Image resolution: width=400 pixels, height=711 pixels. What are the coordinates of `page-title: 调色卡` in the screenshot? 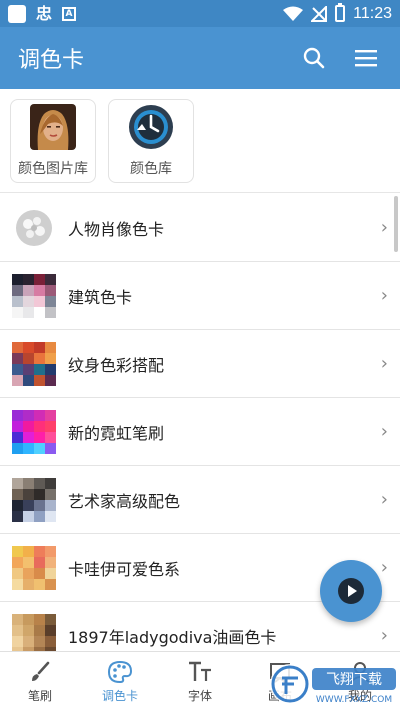 It's located at (51, 60).